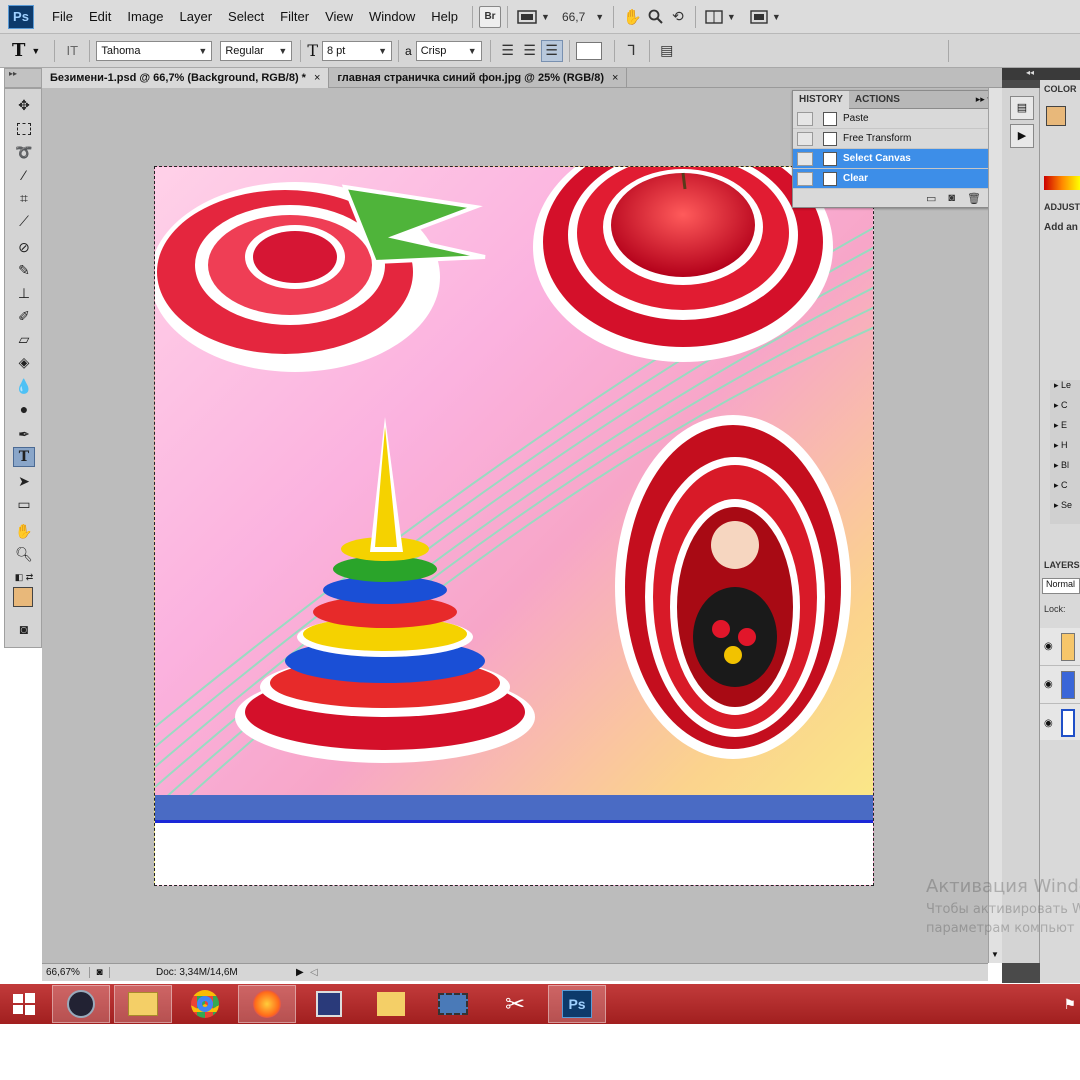 Image resolution: width=1080 pixels, height=1080 pixels. Describe the element at coordinates (18, 50) in the screenshot. I see `type-tool-preset: T` at that location.